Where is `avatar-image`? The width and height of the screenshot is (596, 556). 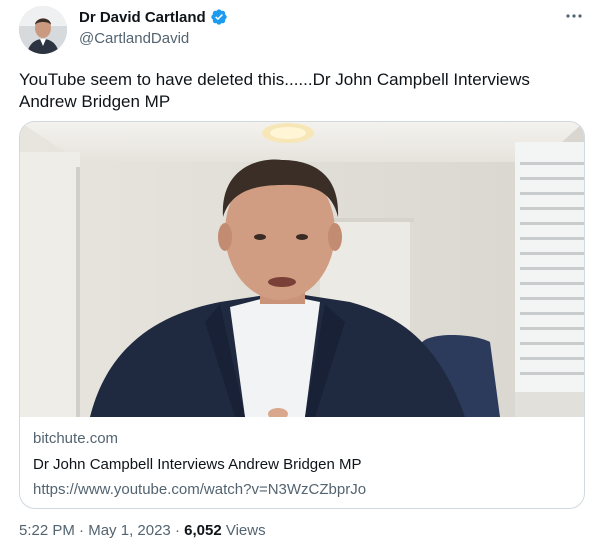 avatar-image is located at coordinates (43, 30).